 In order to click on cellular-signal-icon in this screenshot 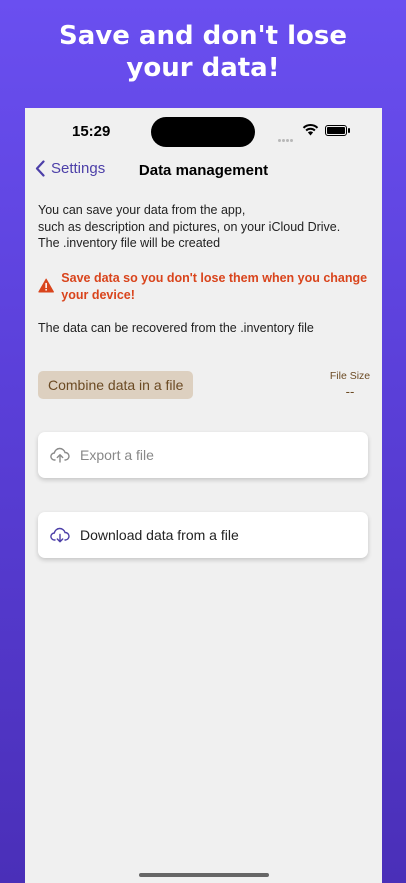, I will do `click(287, 135)`.